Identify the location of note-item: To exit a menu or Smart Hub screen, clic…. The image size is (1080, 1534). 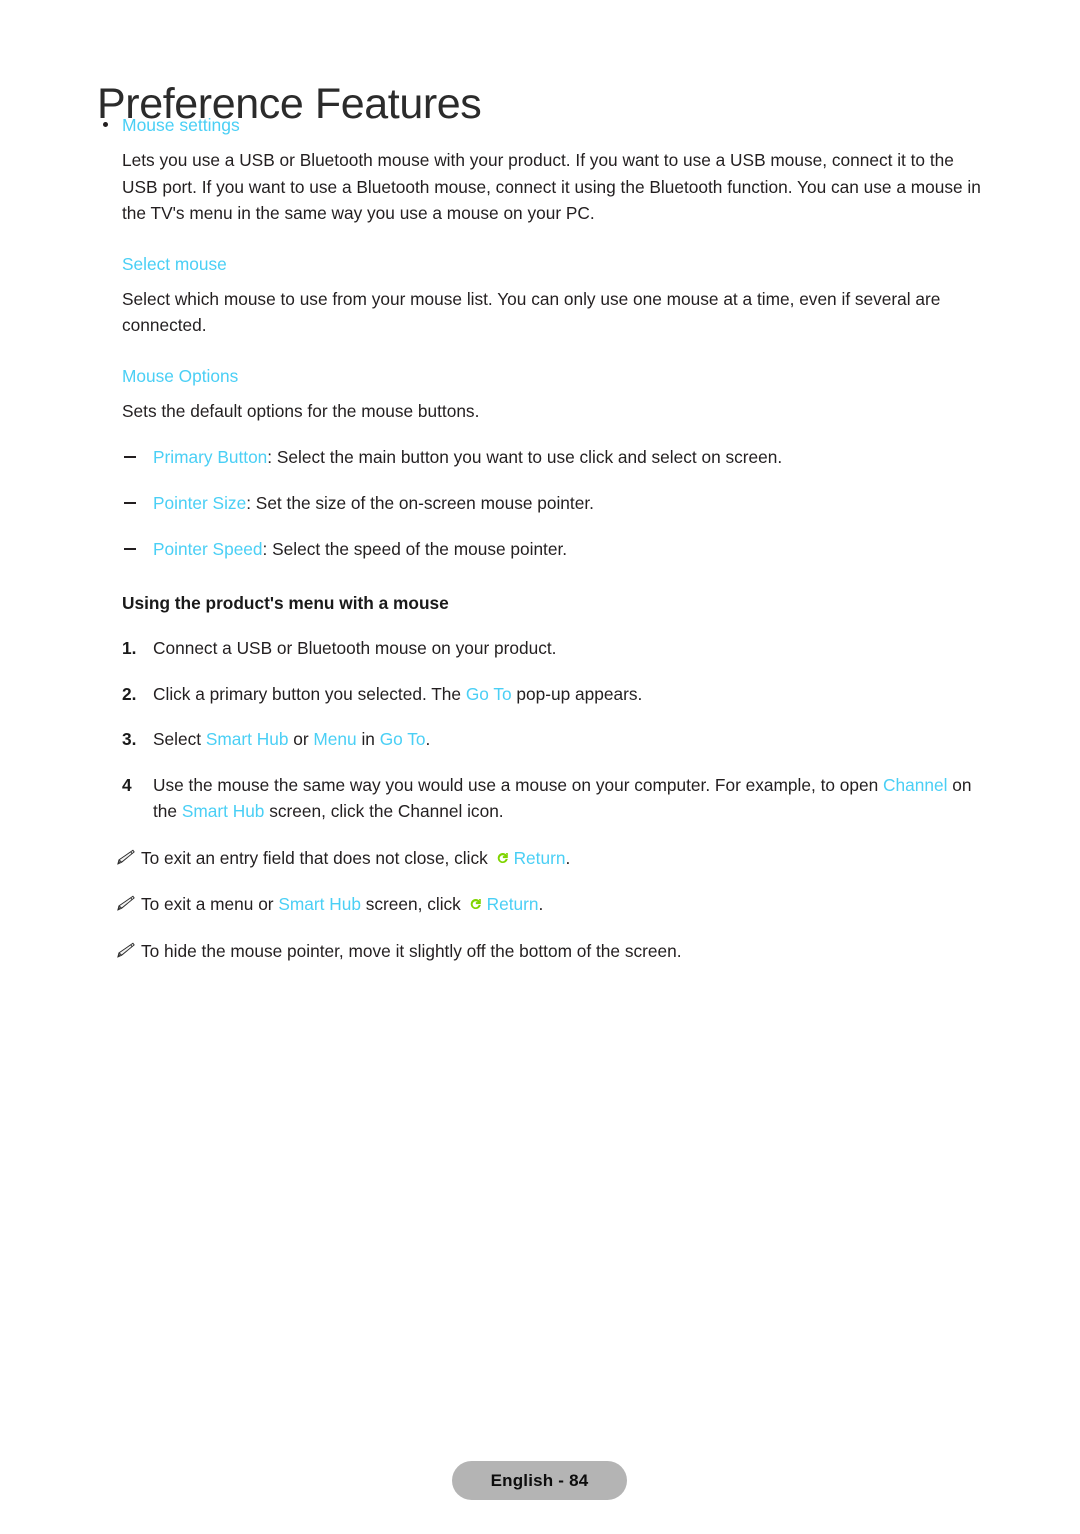
(542, 904).